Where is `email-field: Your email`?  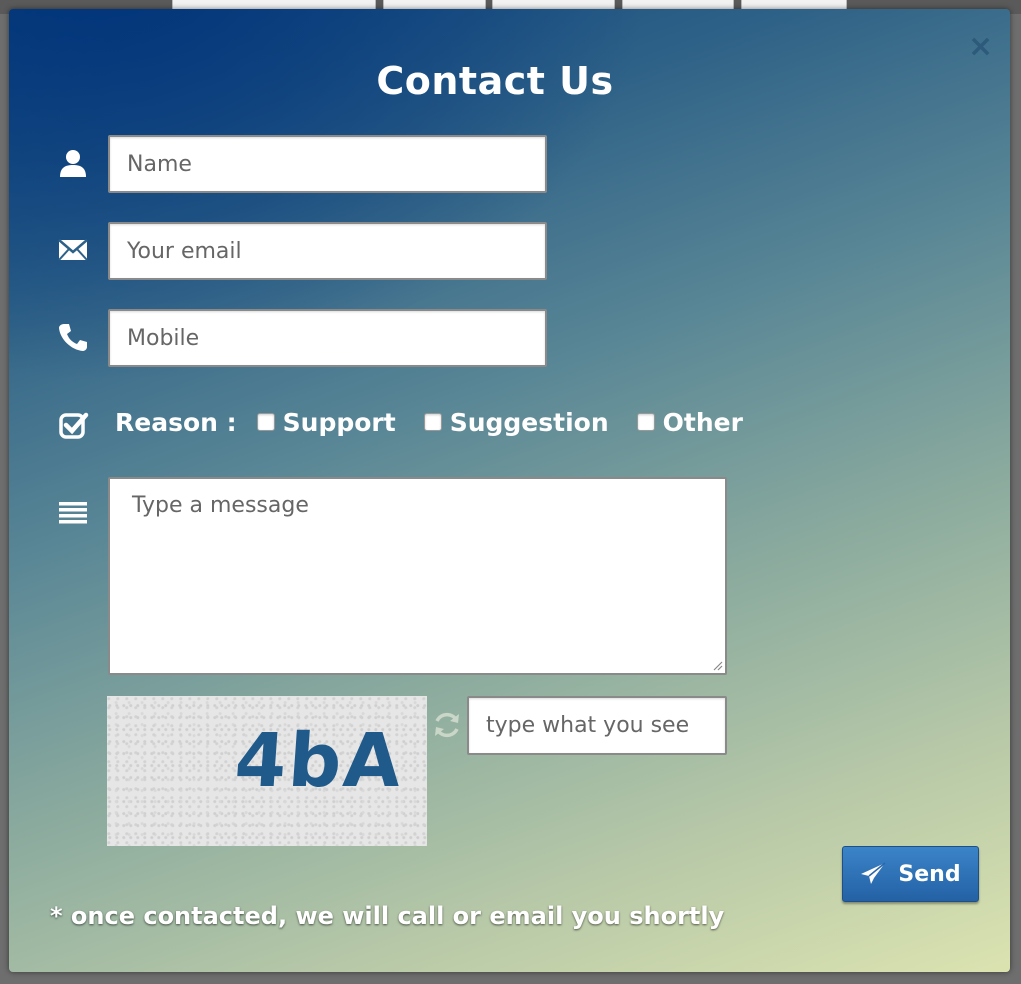
email-field: Your email is located at coordinates (327, 251).